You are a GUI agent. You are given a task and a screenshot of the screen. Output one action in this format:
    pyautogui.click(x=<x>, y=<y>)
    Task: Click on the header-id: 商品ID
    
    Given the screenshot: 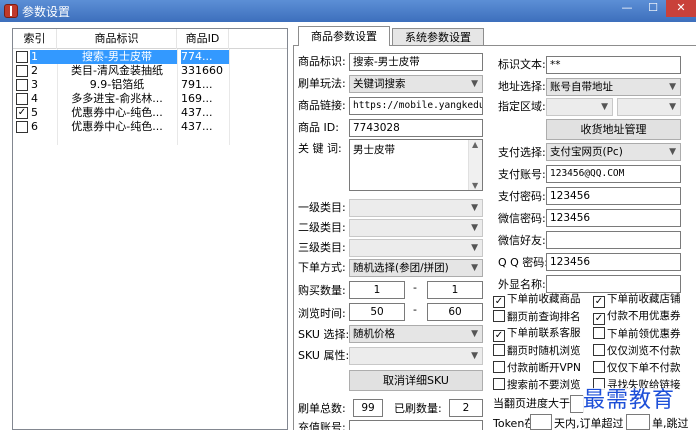 What is the action you would take?
    pyautogui.click(x=203, y=39)
    